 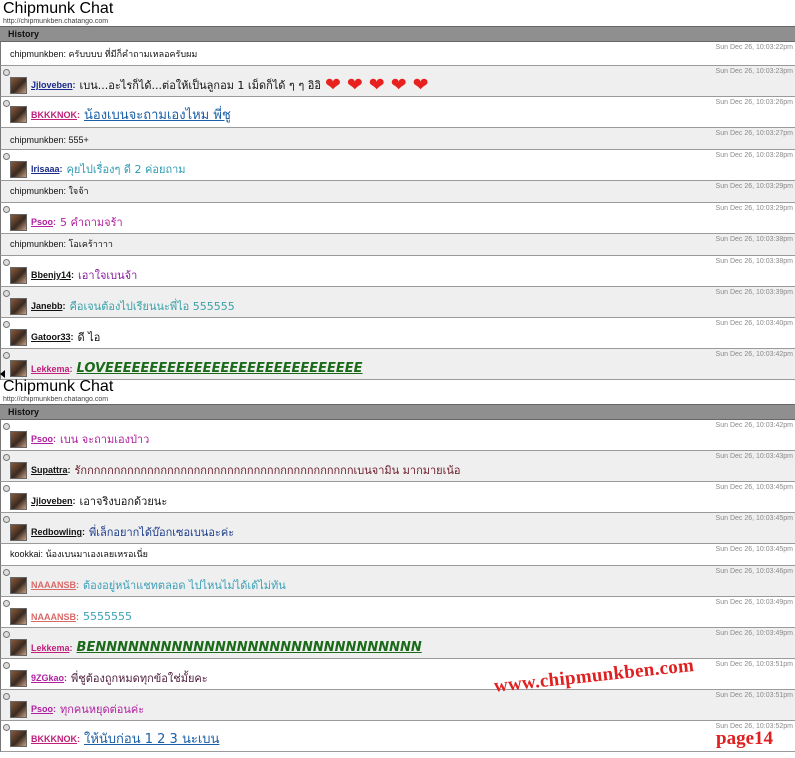 I want to click on username-link: Supattra, so click(x=49, y=470).